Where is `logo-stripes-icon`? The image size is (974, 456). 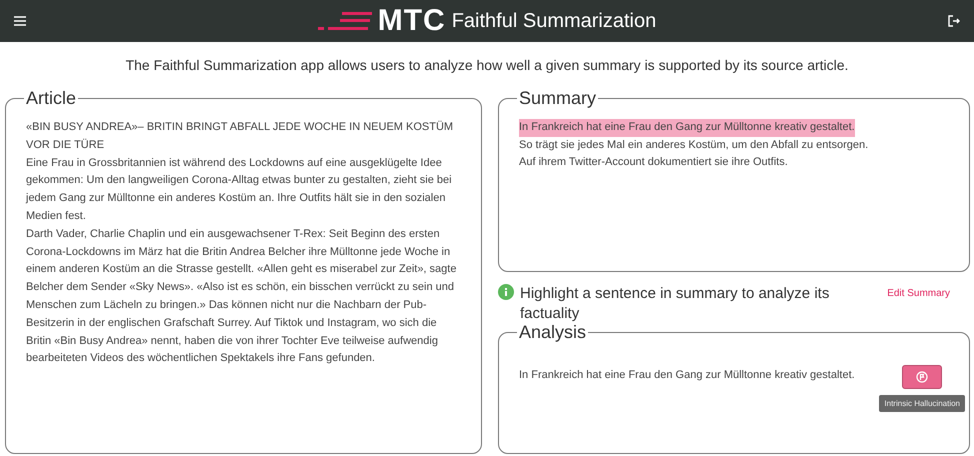 logo-stripes-icon is located at coordinates (345, 21).